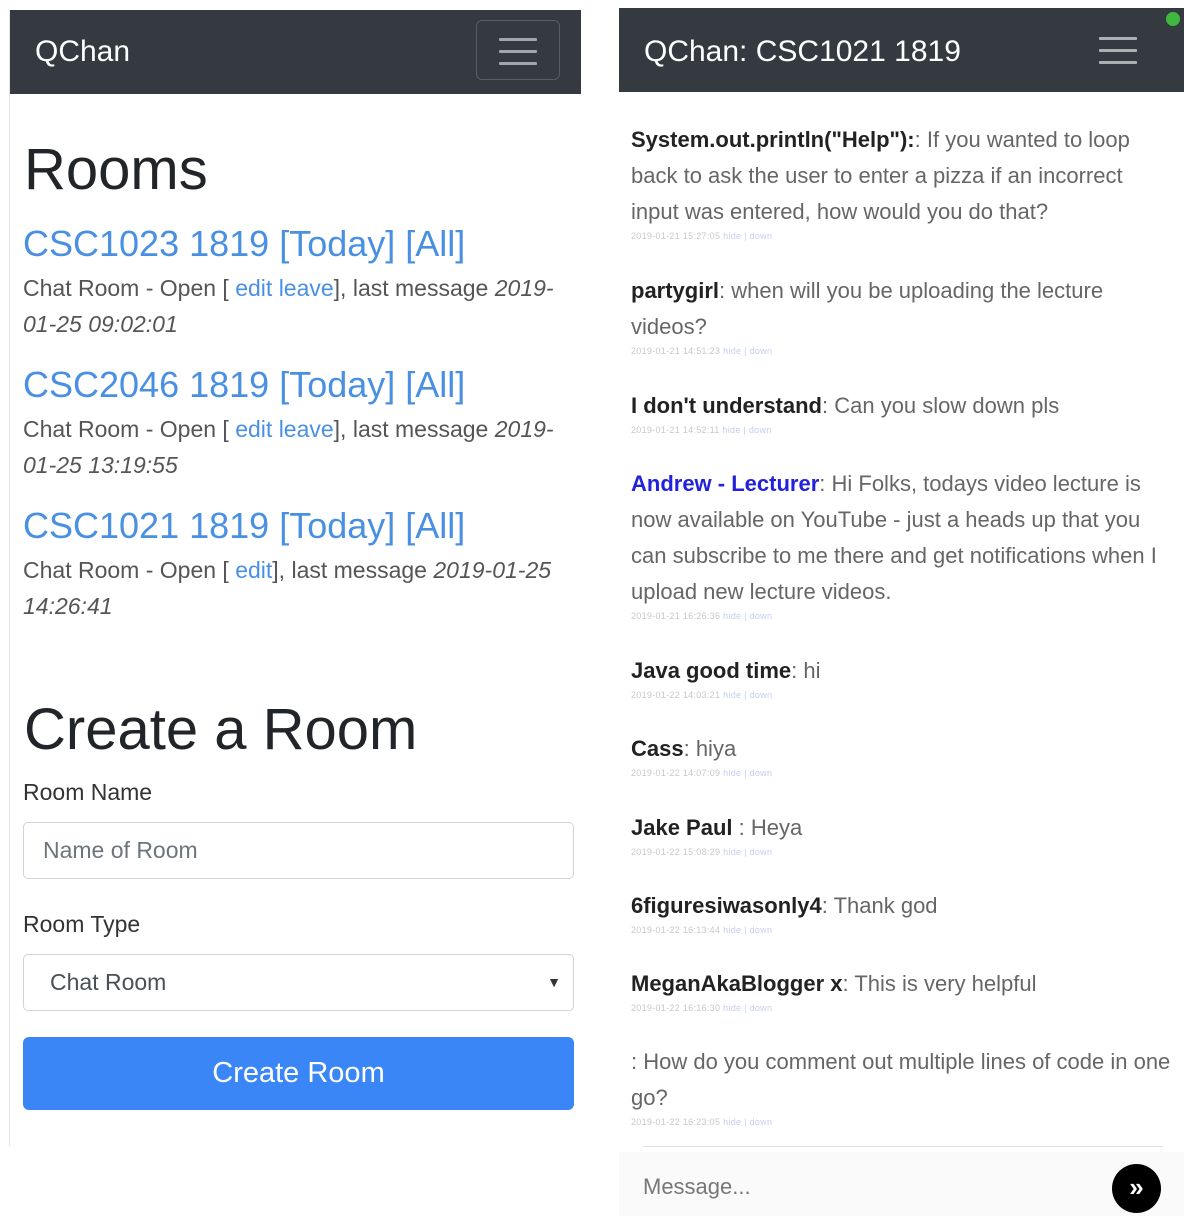 The width and height of the screenshot is (1184, 1216). I want to click on create-room-heading: Create a Room, so click(221, 729).